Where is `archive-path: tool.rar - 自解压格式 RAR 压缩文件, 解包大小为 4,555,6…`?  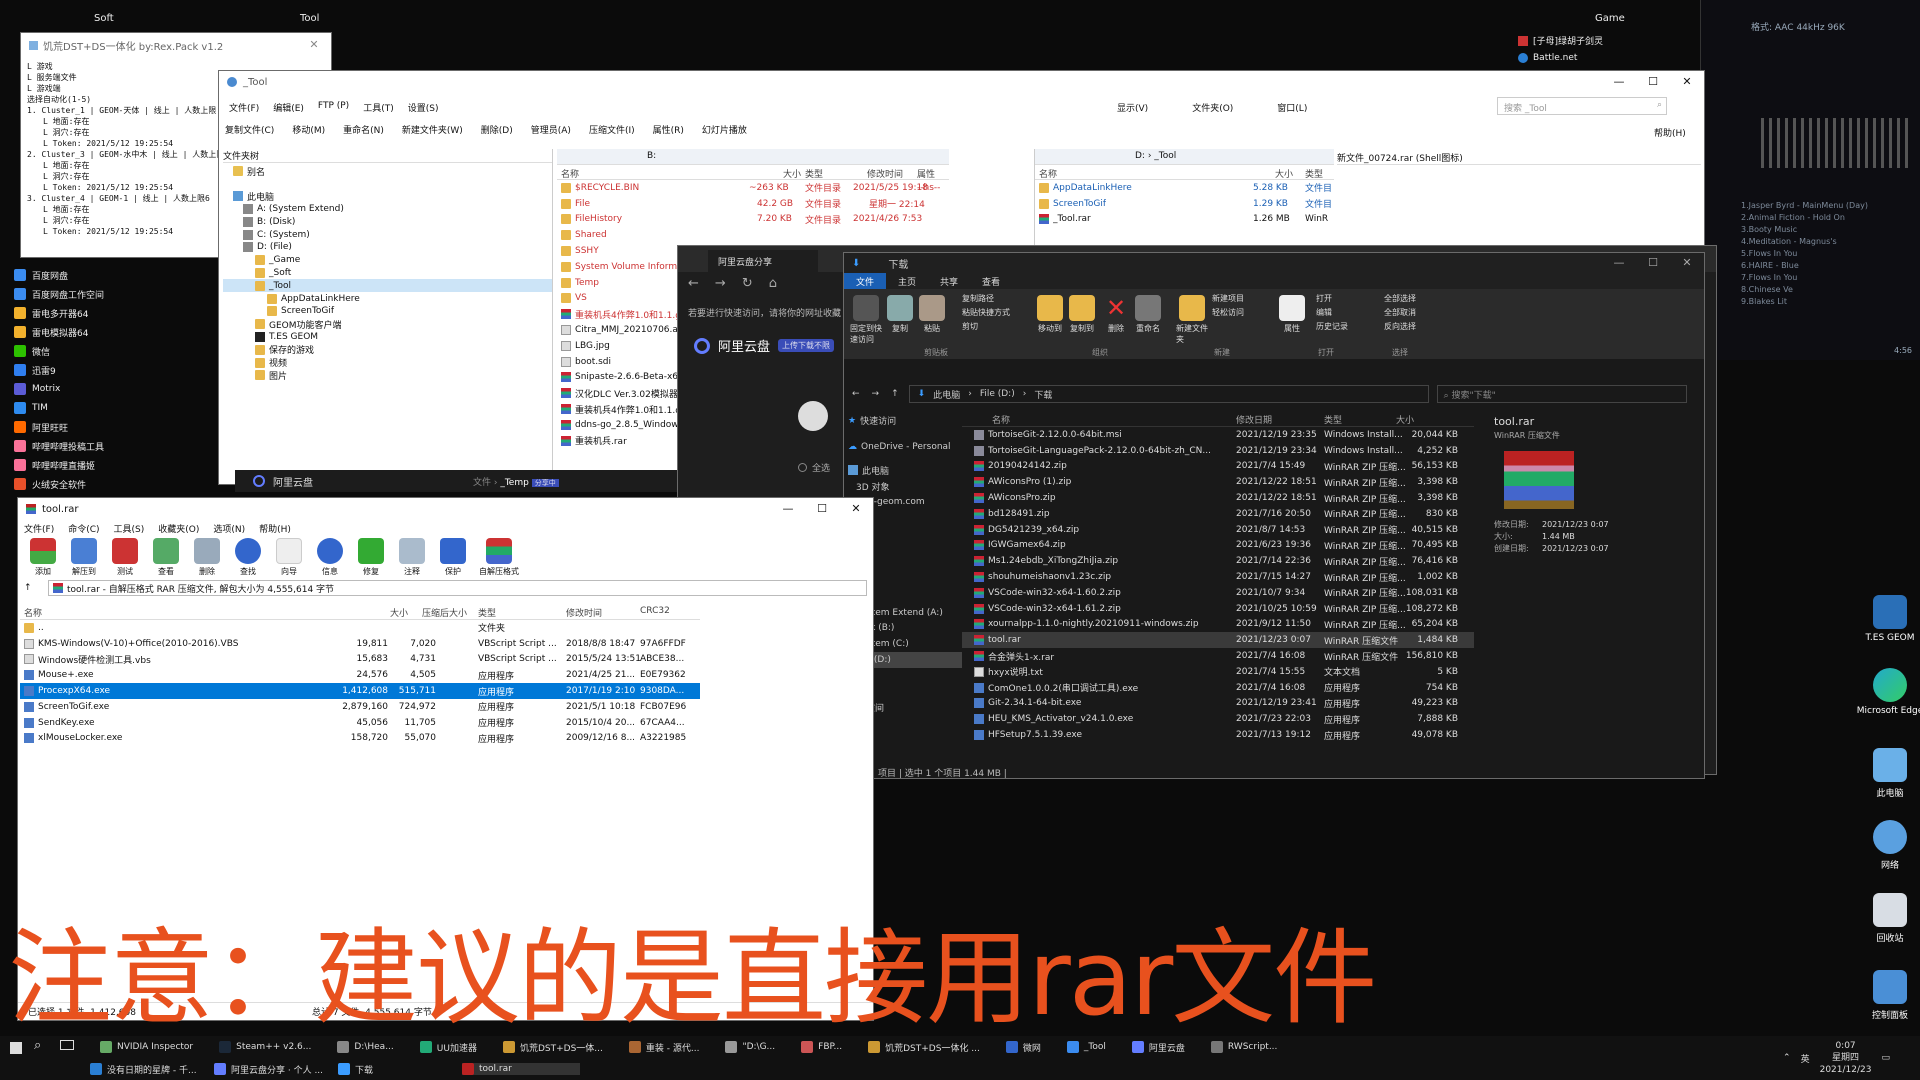 archive-path: tool.rar - 自解压格式 RAR 压缩文件, 解包大小为 4,555,6… is located at coordinates (457, 588).